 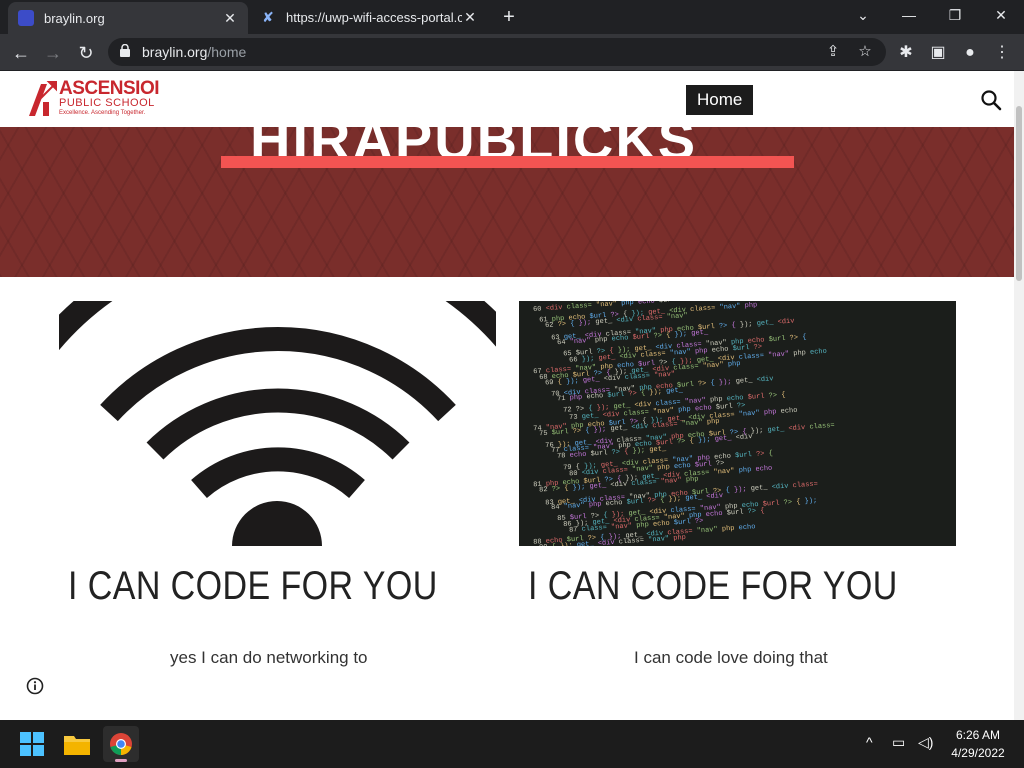 What do you see at coordinates (720, 100) in the screenshot?
I see `nav-home-link: Home` at bounding box center [720, 100].